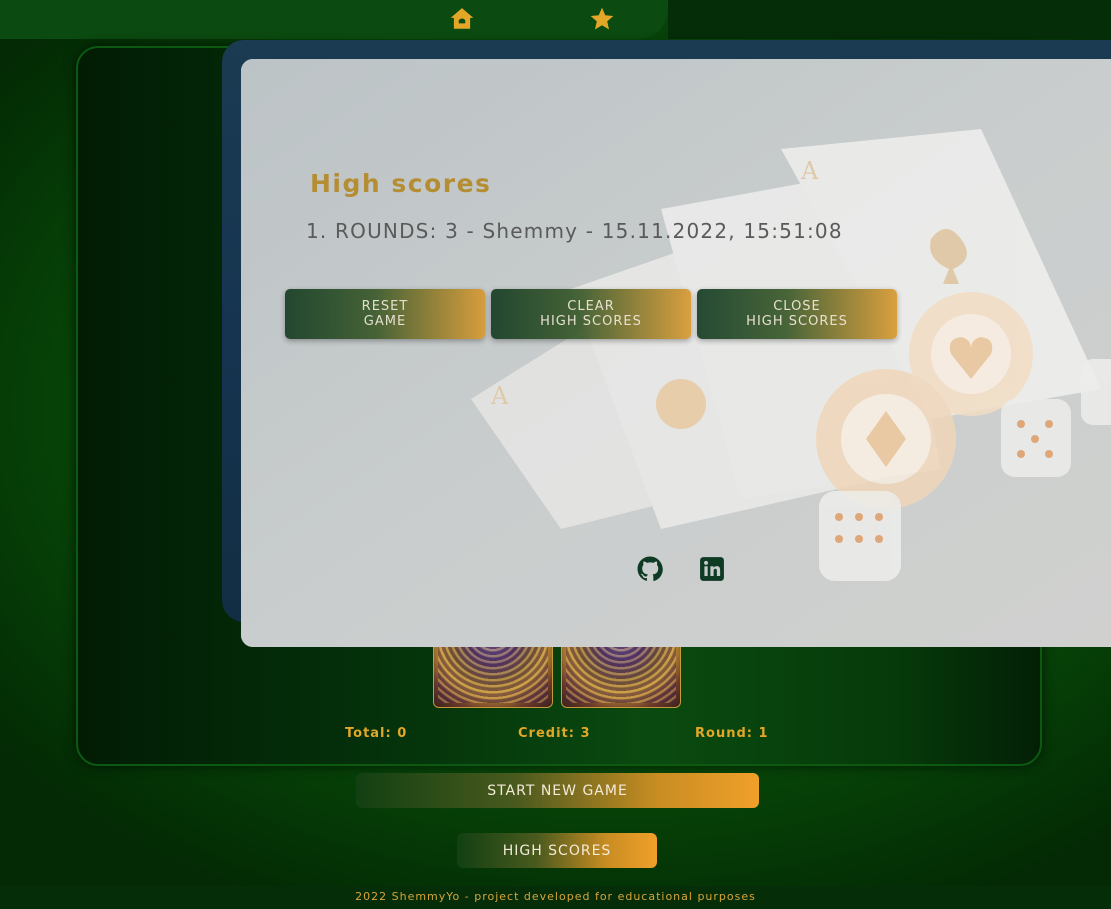  I want to click on top-nav-extension, so click(889, 19).